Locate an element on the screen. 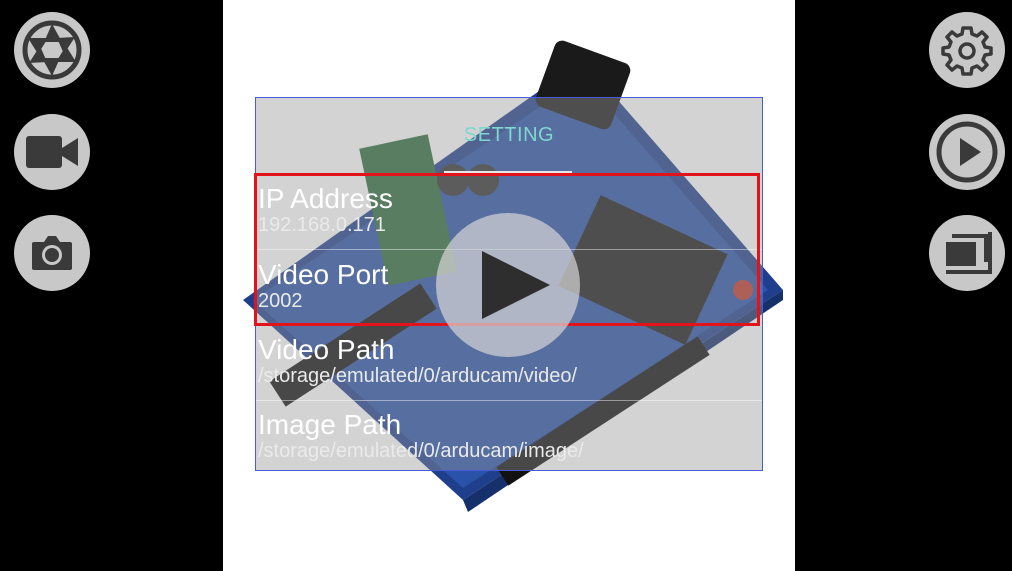 This screenshot has height=571, width=1012. playback-button is located at coordinates (967, 152).